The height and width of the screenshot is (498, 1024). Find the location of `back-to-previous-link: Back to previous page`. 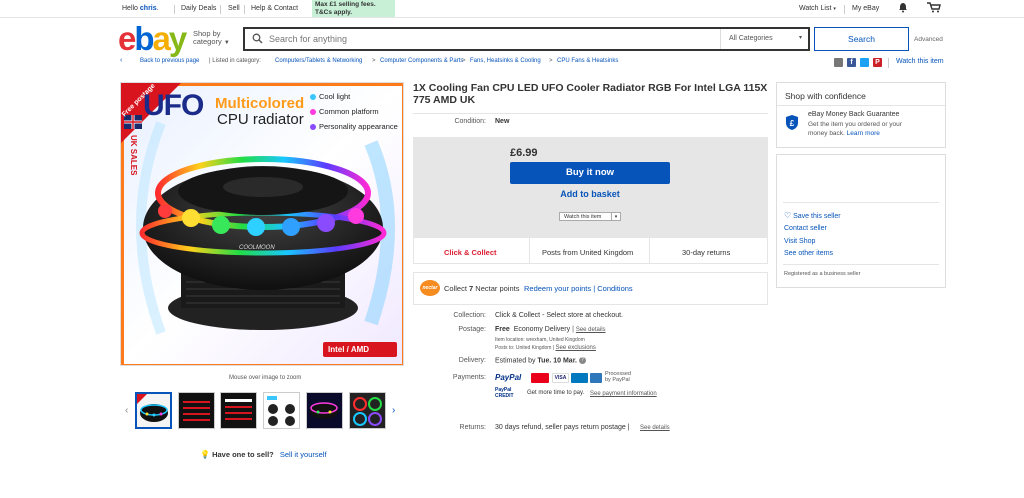

back-to-previous-link: Back to previous page is located at coordinates (169, 61).